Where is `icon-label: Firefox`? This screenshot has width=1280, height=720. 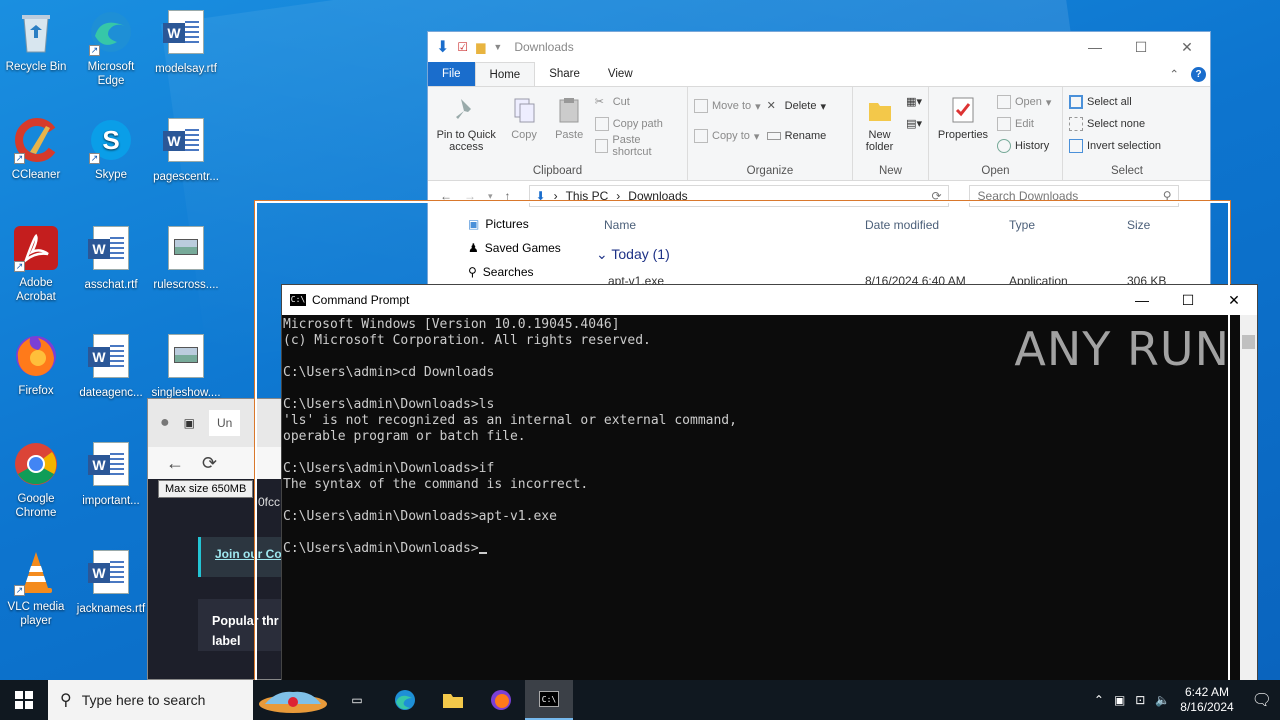 icon-label: Firefox is located at coordinates (36, 391).